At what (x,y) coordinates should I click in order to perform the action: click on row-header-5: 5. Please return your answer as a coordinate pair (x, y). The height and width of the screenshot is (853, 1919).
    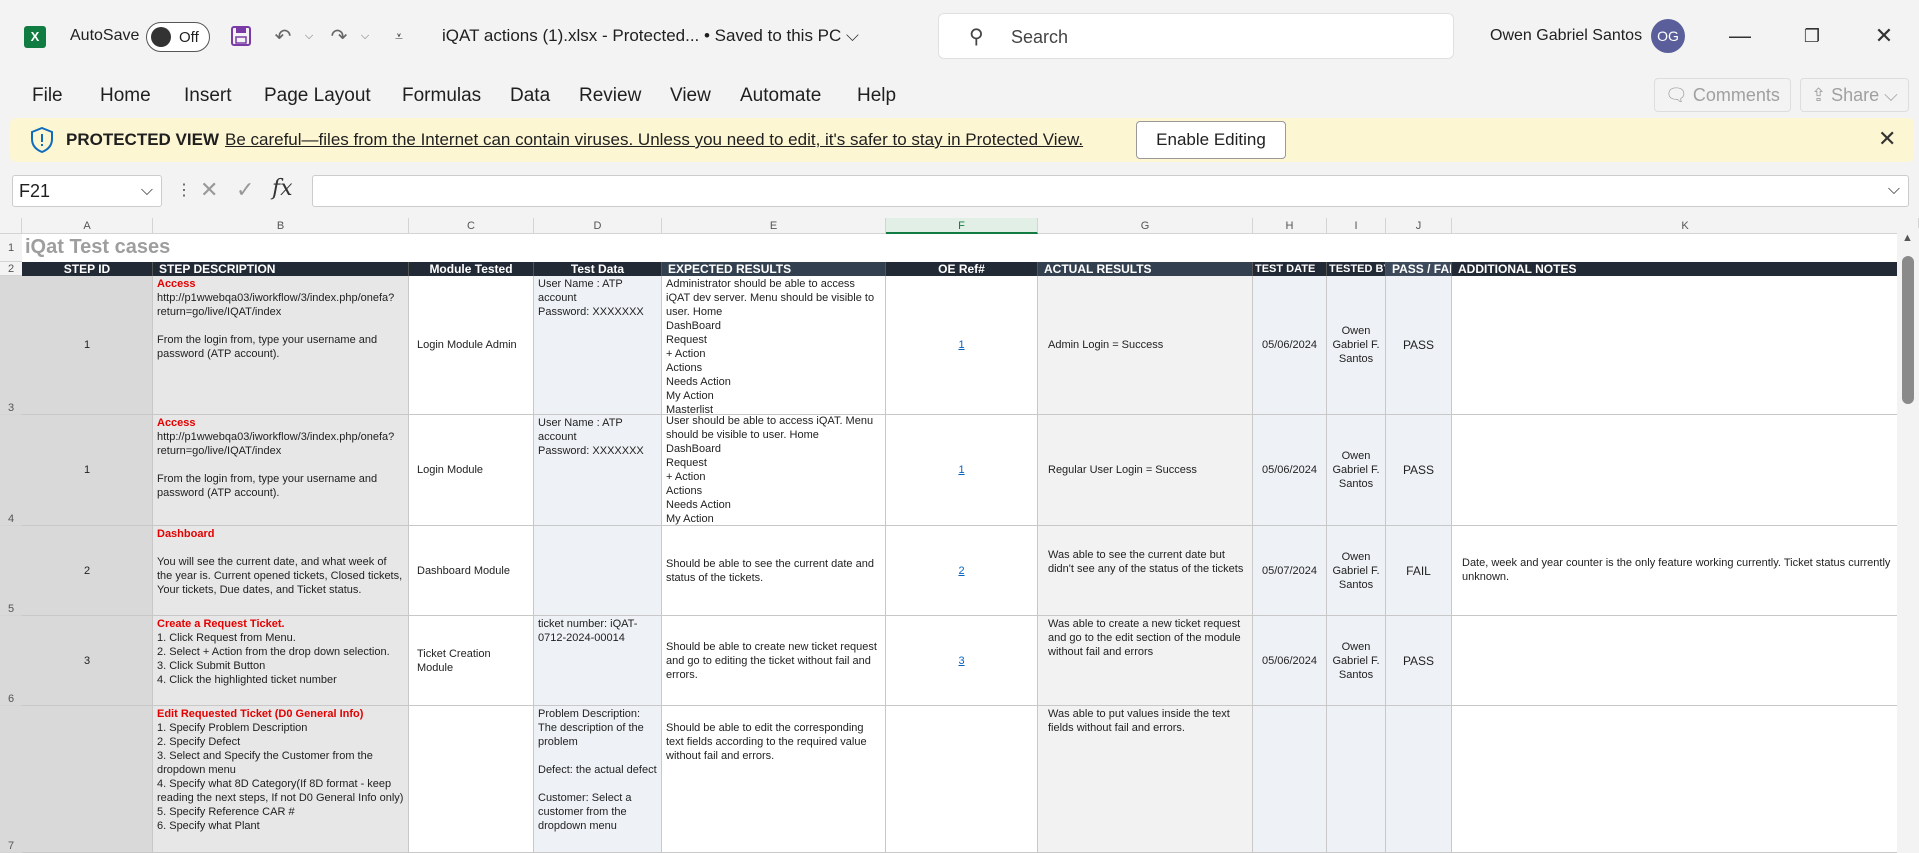
    Looking at the image, I should click on (11, 571).